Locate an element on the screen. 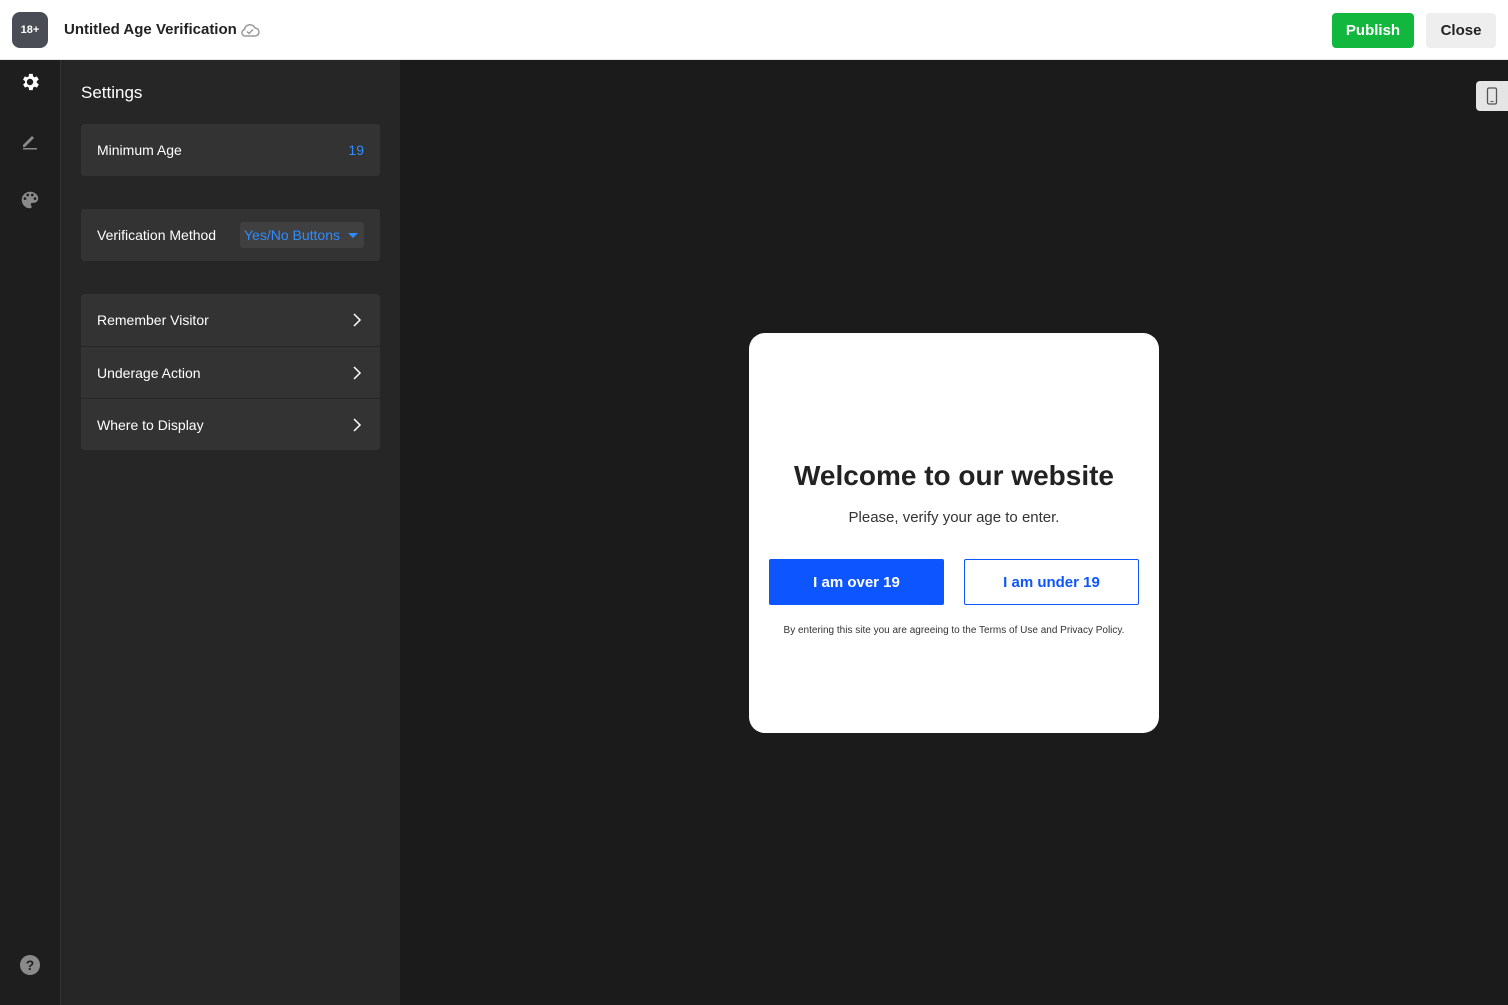 The image size is (1508, 1005). minimum-age-row: Minimum Age 19 is located at coordinates (230, 150).